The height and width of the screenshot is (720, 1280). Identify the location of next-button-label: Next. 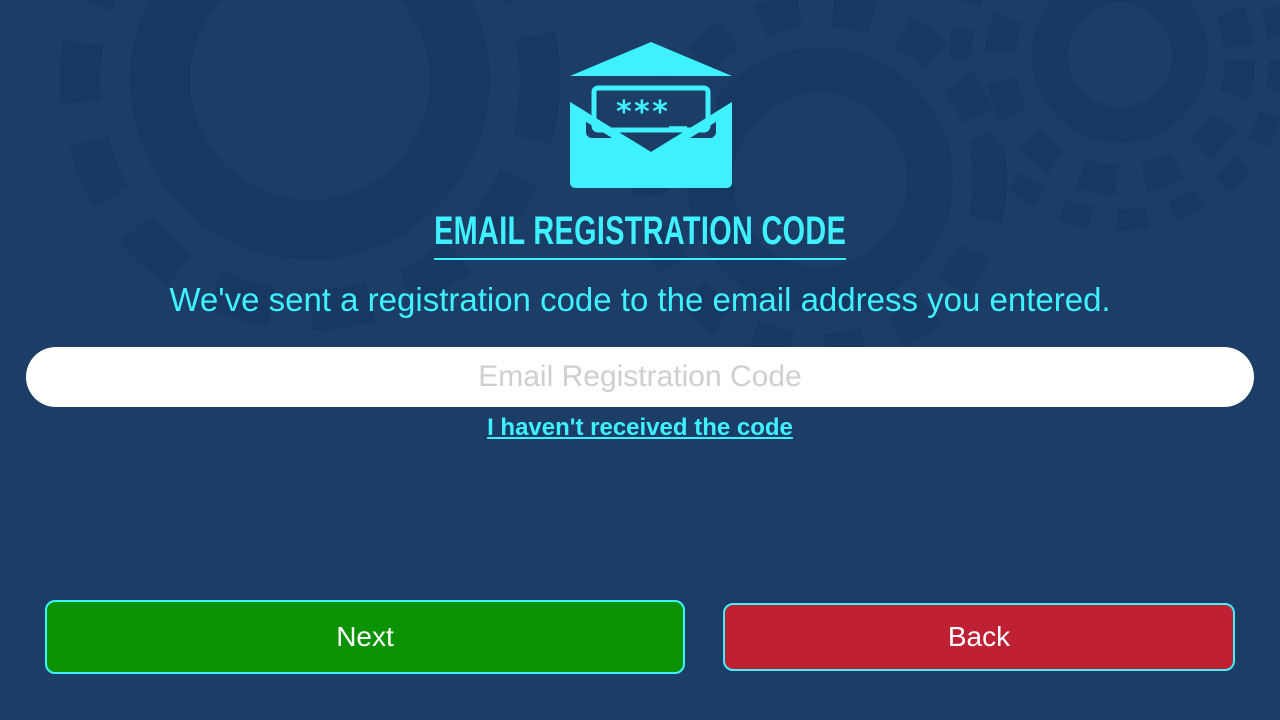
(365, 636).